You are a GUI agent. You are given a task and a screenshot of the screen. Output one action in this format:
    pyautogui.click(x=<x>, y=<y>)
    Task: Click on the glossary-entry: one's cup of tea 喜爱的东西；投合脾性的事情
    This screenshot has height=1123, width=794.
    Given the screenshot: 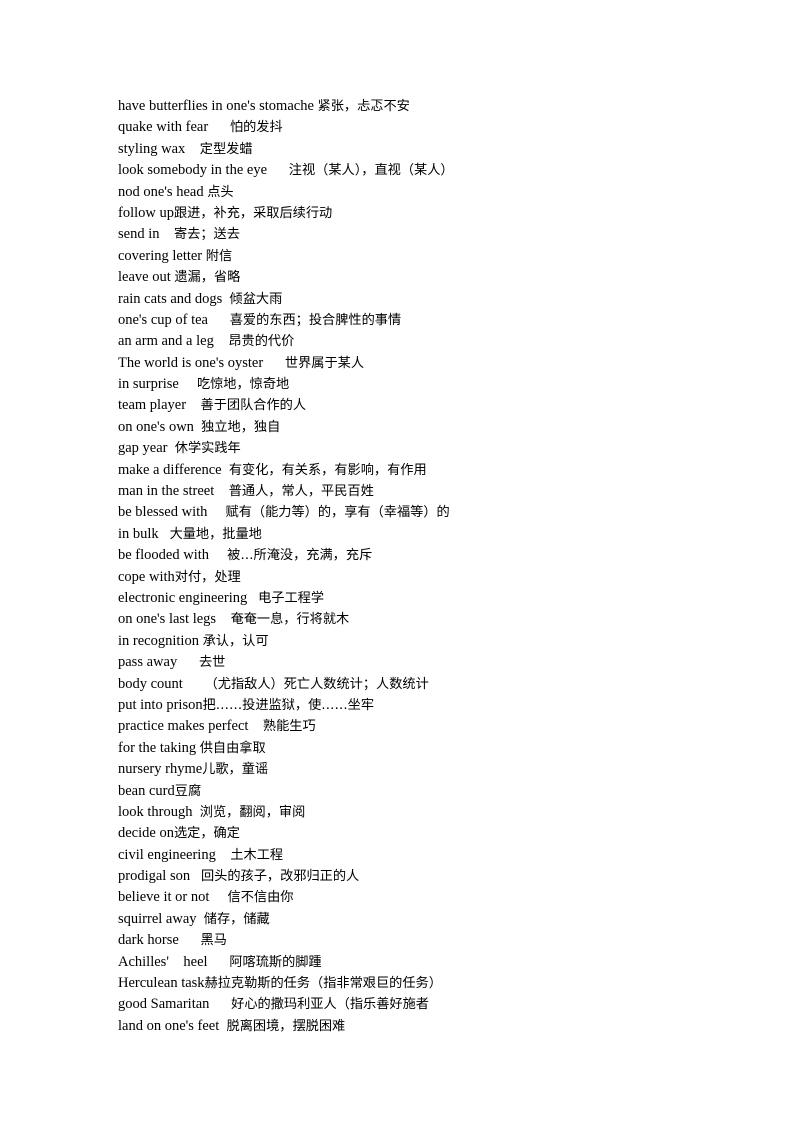 What is the action you would take?
    pyautogui.click(x=428, y=320)
    